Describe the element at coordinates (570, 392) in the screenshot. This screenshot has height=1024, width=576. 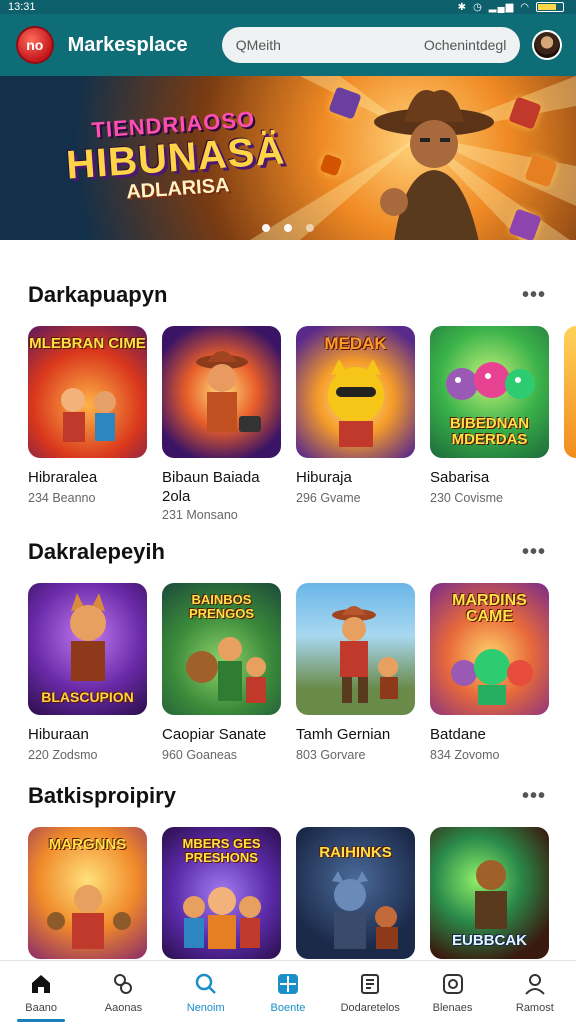
I see `next-card-peek` at that location.